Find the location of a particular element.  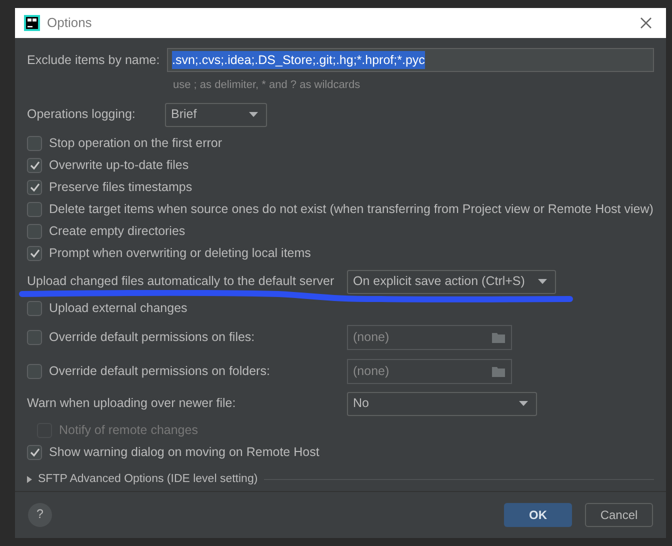

checkbox-label: Upload external changes is located at coordinates (118, 309).